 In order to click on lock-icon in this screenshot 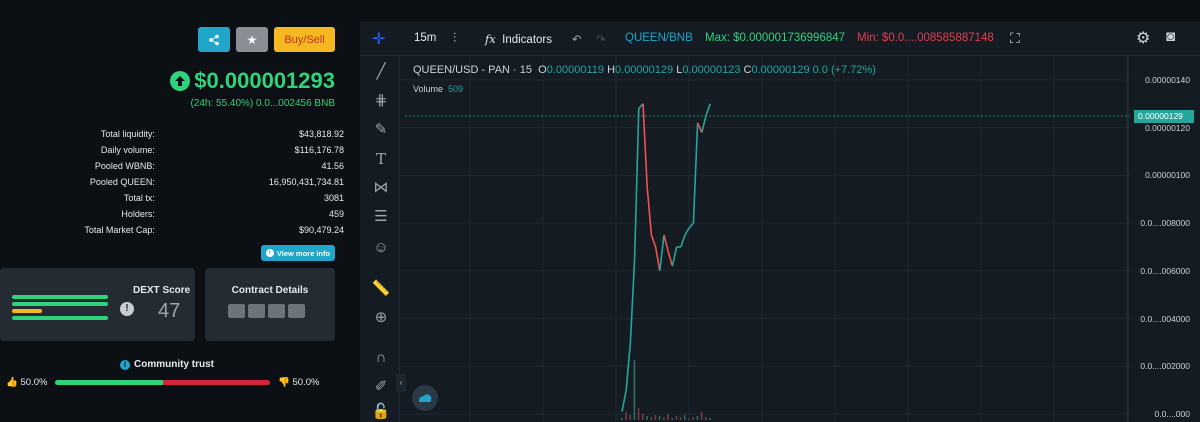, I will do `click(256, 311)`.